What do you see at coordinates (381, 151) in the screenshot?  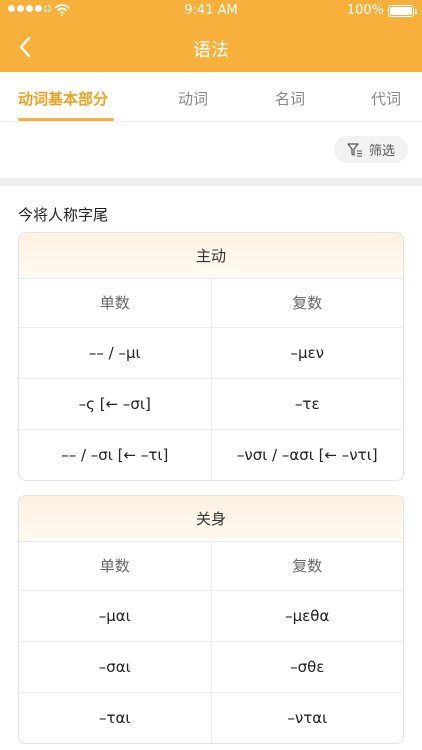 I see `filter-label: 筛选` at bounding box center [381, 151].